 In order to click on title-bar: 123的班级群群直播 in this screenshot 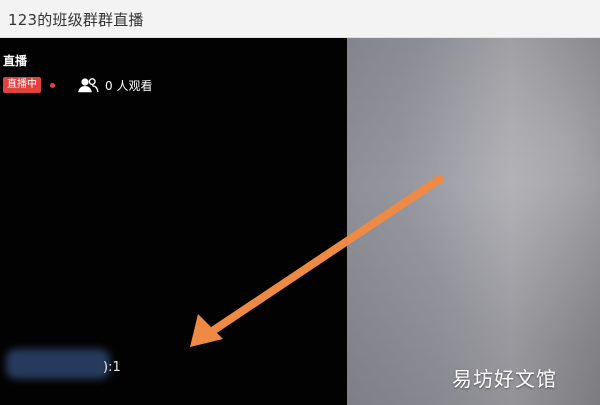, I will do `click(300, 19)`.